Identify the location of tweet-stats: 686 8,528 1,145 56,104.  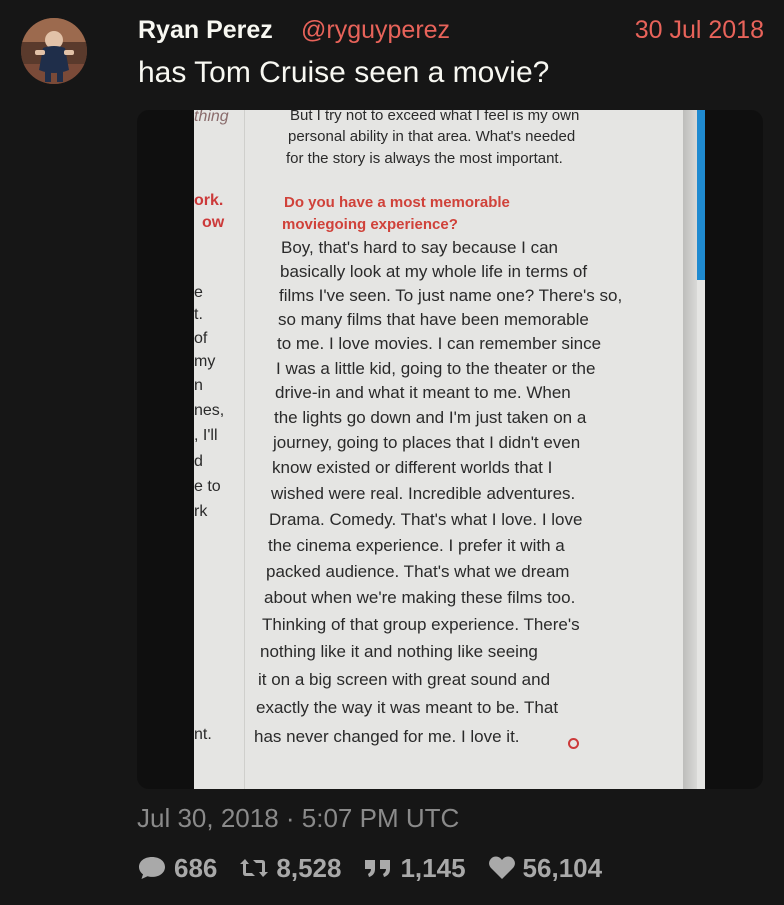
(380, 868).